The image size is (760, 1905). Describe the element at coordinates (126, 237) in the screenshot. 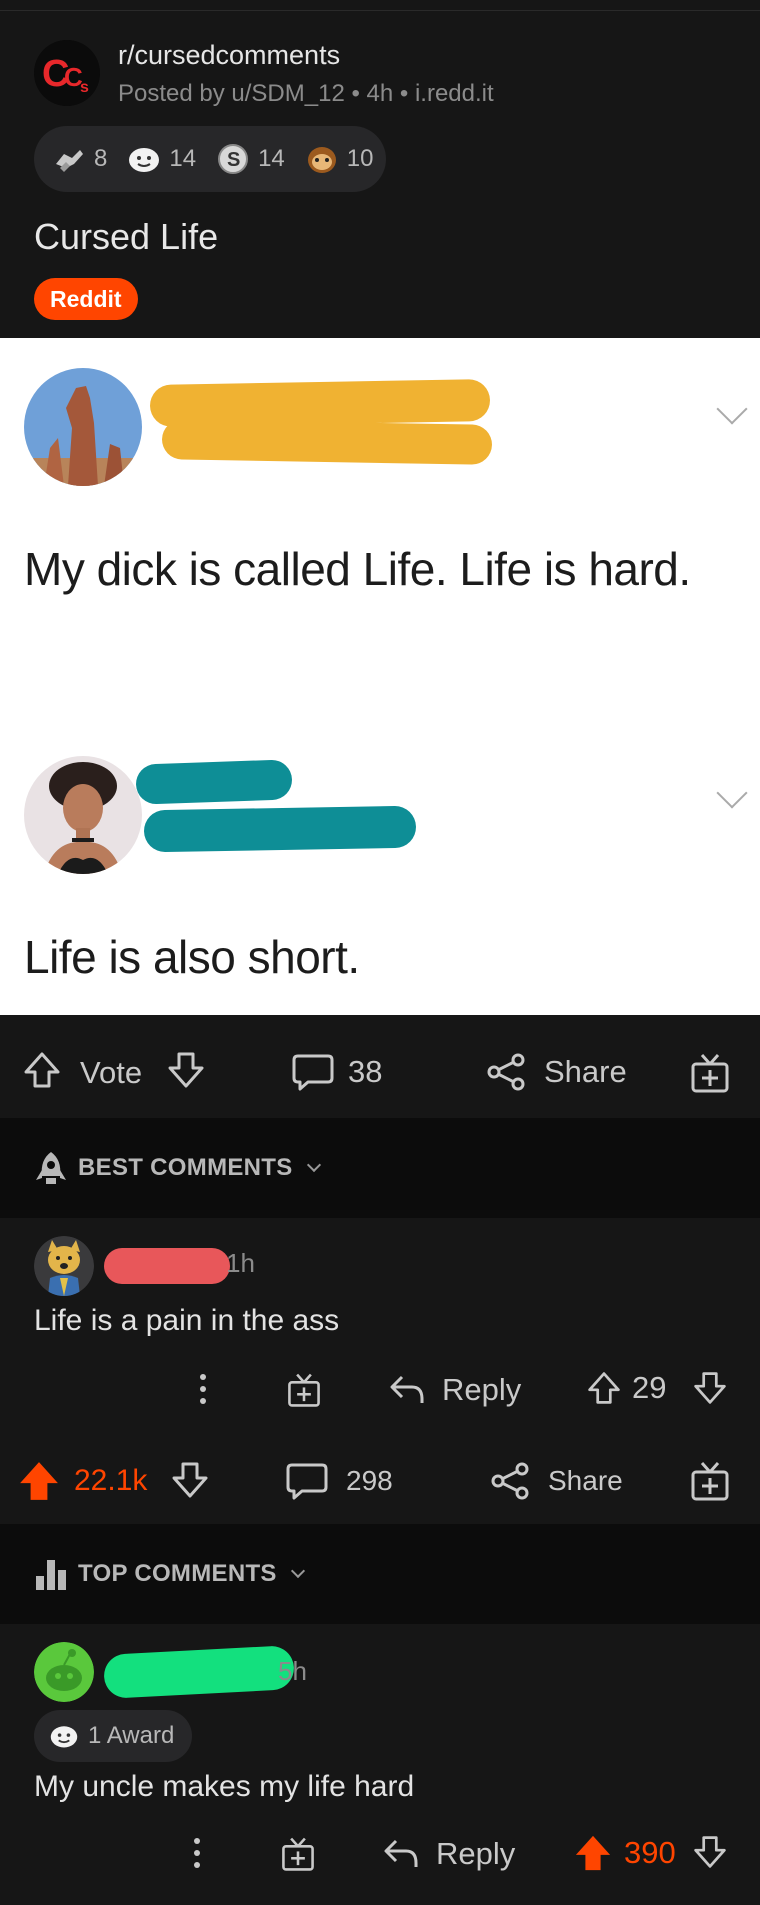

I see `post-title: Cursed Life` at that location.